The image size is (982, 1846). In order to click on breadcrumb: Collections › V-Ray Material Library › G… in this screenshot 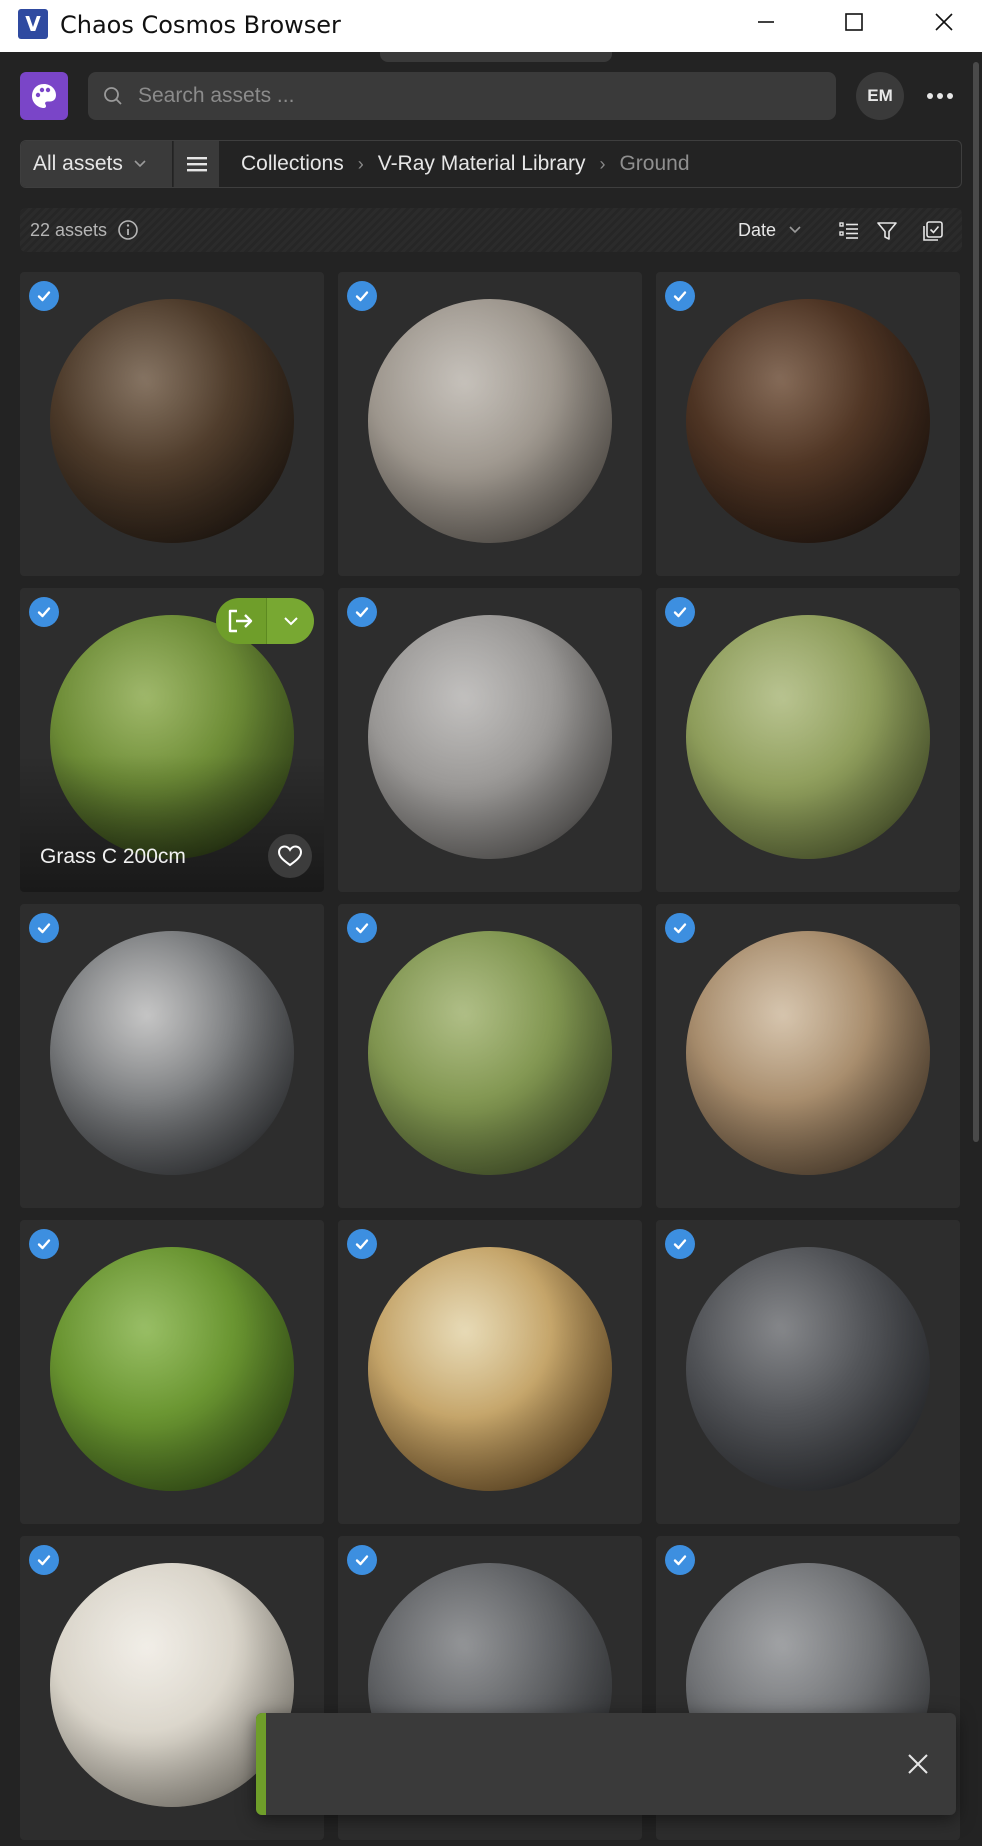, I will do `click(465, 164)`.